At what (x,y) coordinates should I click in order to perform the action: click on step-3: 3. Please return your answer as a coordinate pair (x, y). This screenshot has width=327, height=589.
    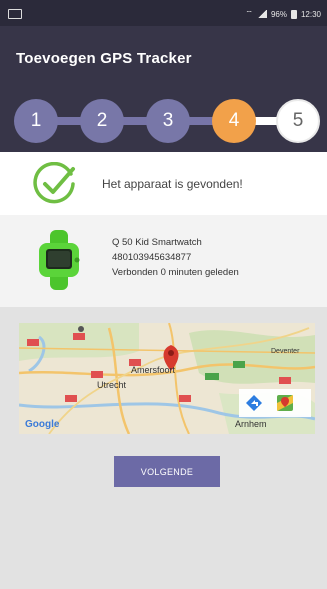
    Looking at the image, I should click on (168, 121).